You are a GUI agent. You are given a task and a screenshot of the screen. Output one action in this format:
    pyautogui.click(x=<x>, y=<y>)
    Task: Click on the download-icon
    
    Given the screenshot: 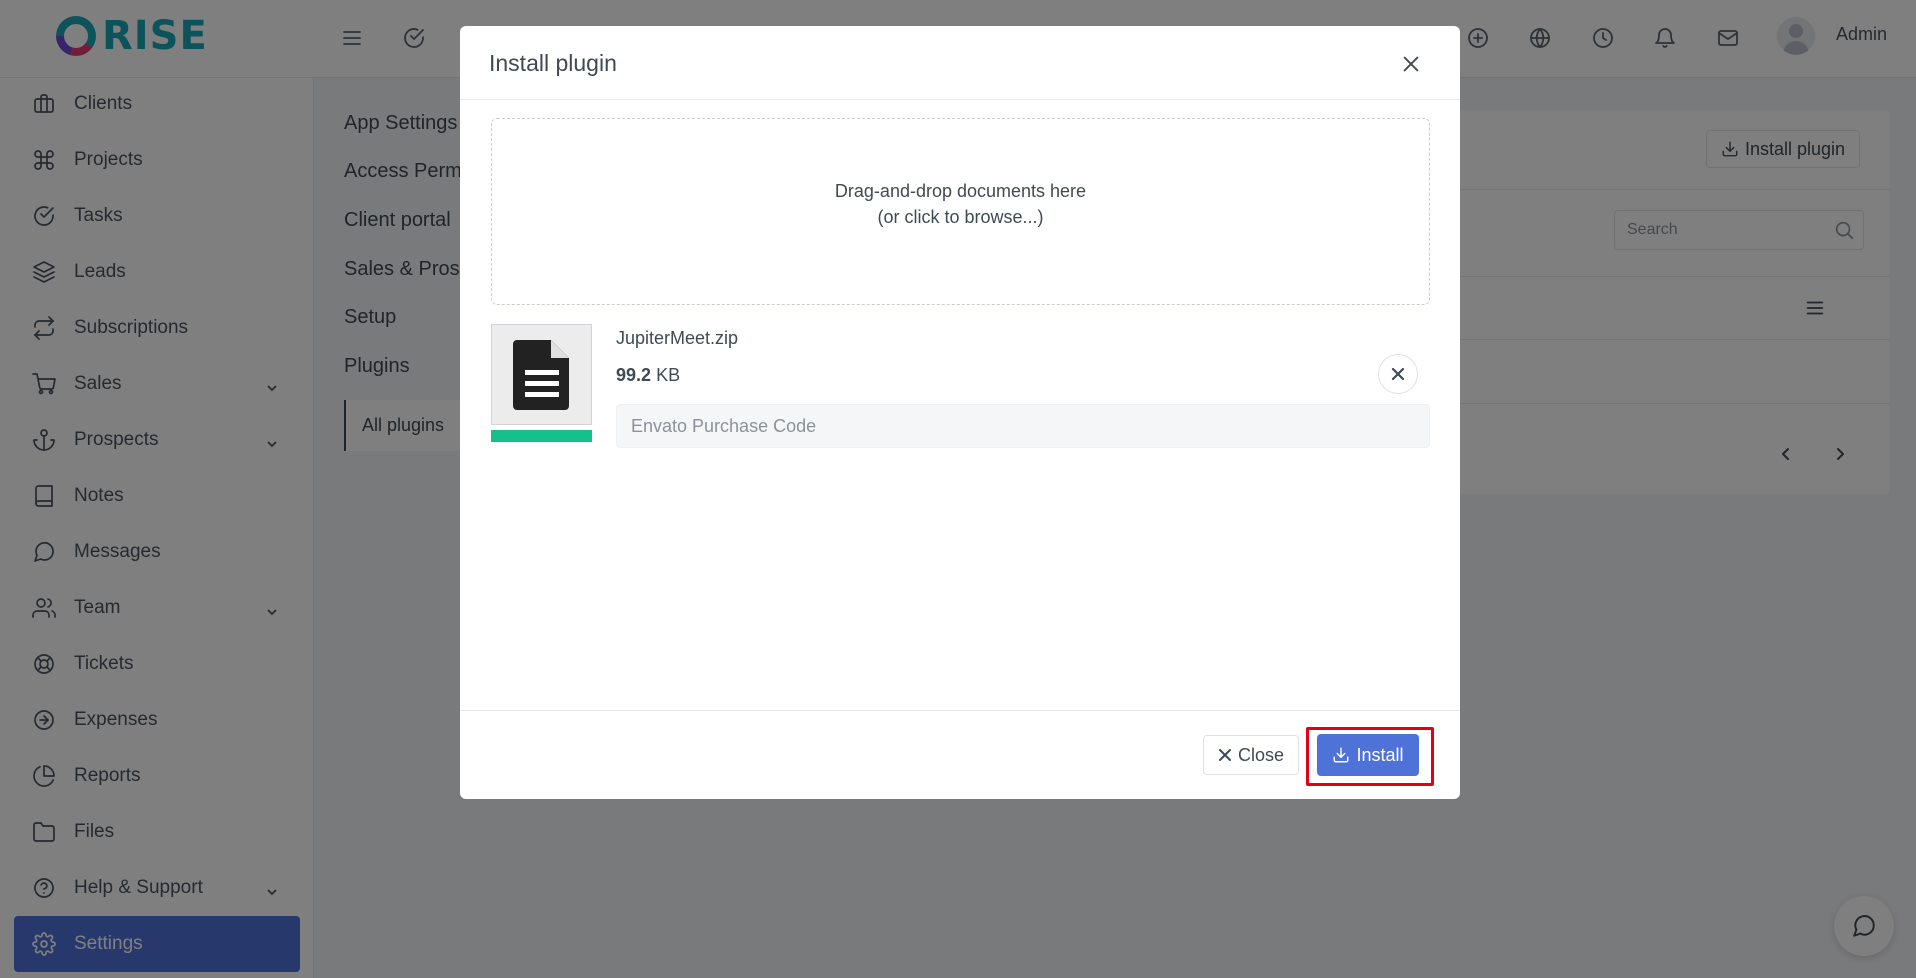 What is the action you would take?
    pyautogui.click(x=1341, y=755)
    